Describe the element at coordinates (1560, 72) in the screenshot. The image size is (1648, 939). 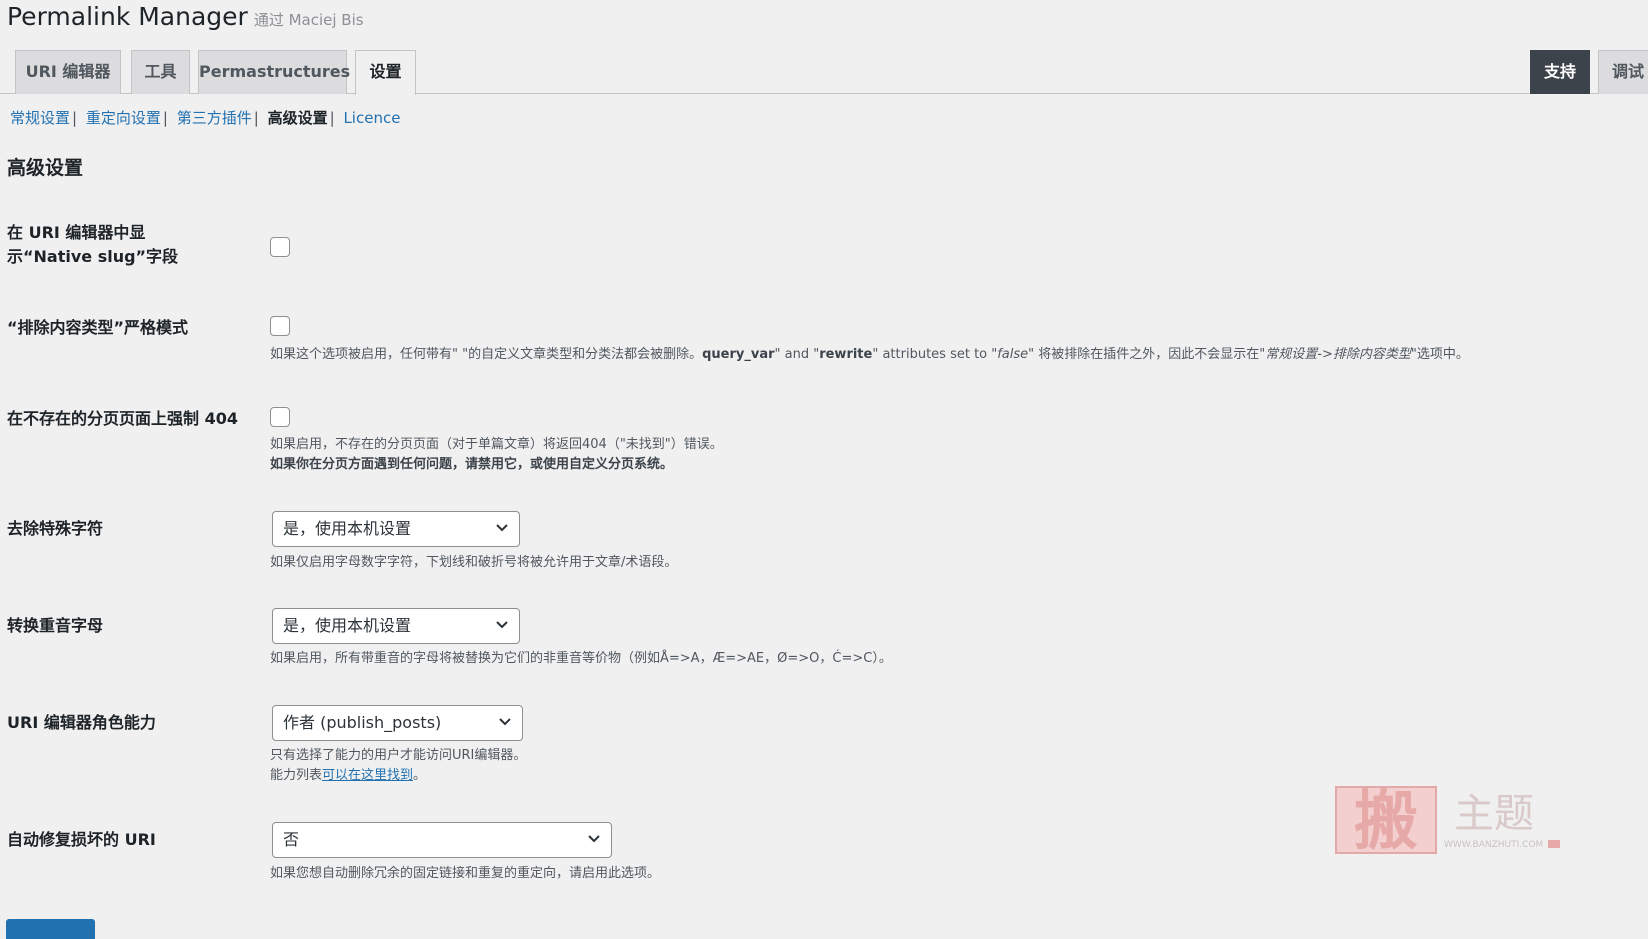
I see `tab-support: 支持` at that location.